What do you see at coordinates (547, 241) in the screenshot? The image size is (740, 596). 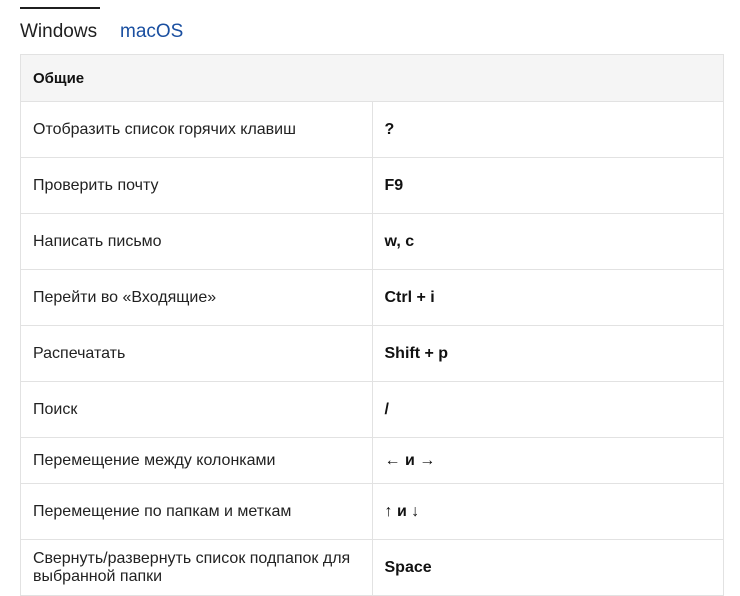 I see `shortcut-cell: w, c` at bounding box center [547, 241].